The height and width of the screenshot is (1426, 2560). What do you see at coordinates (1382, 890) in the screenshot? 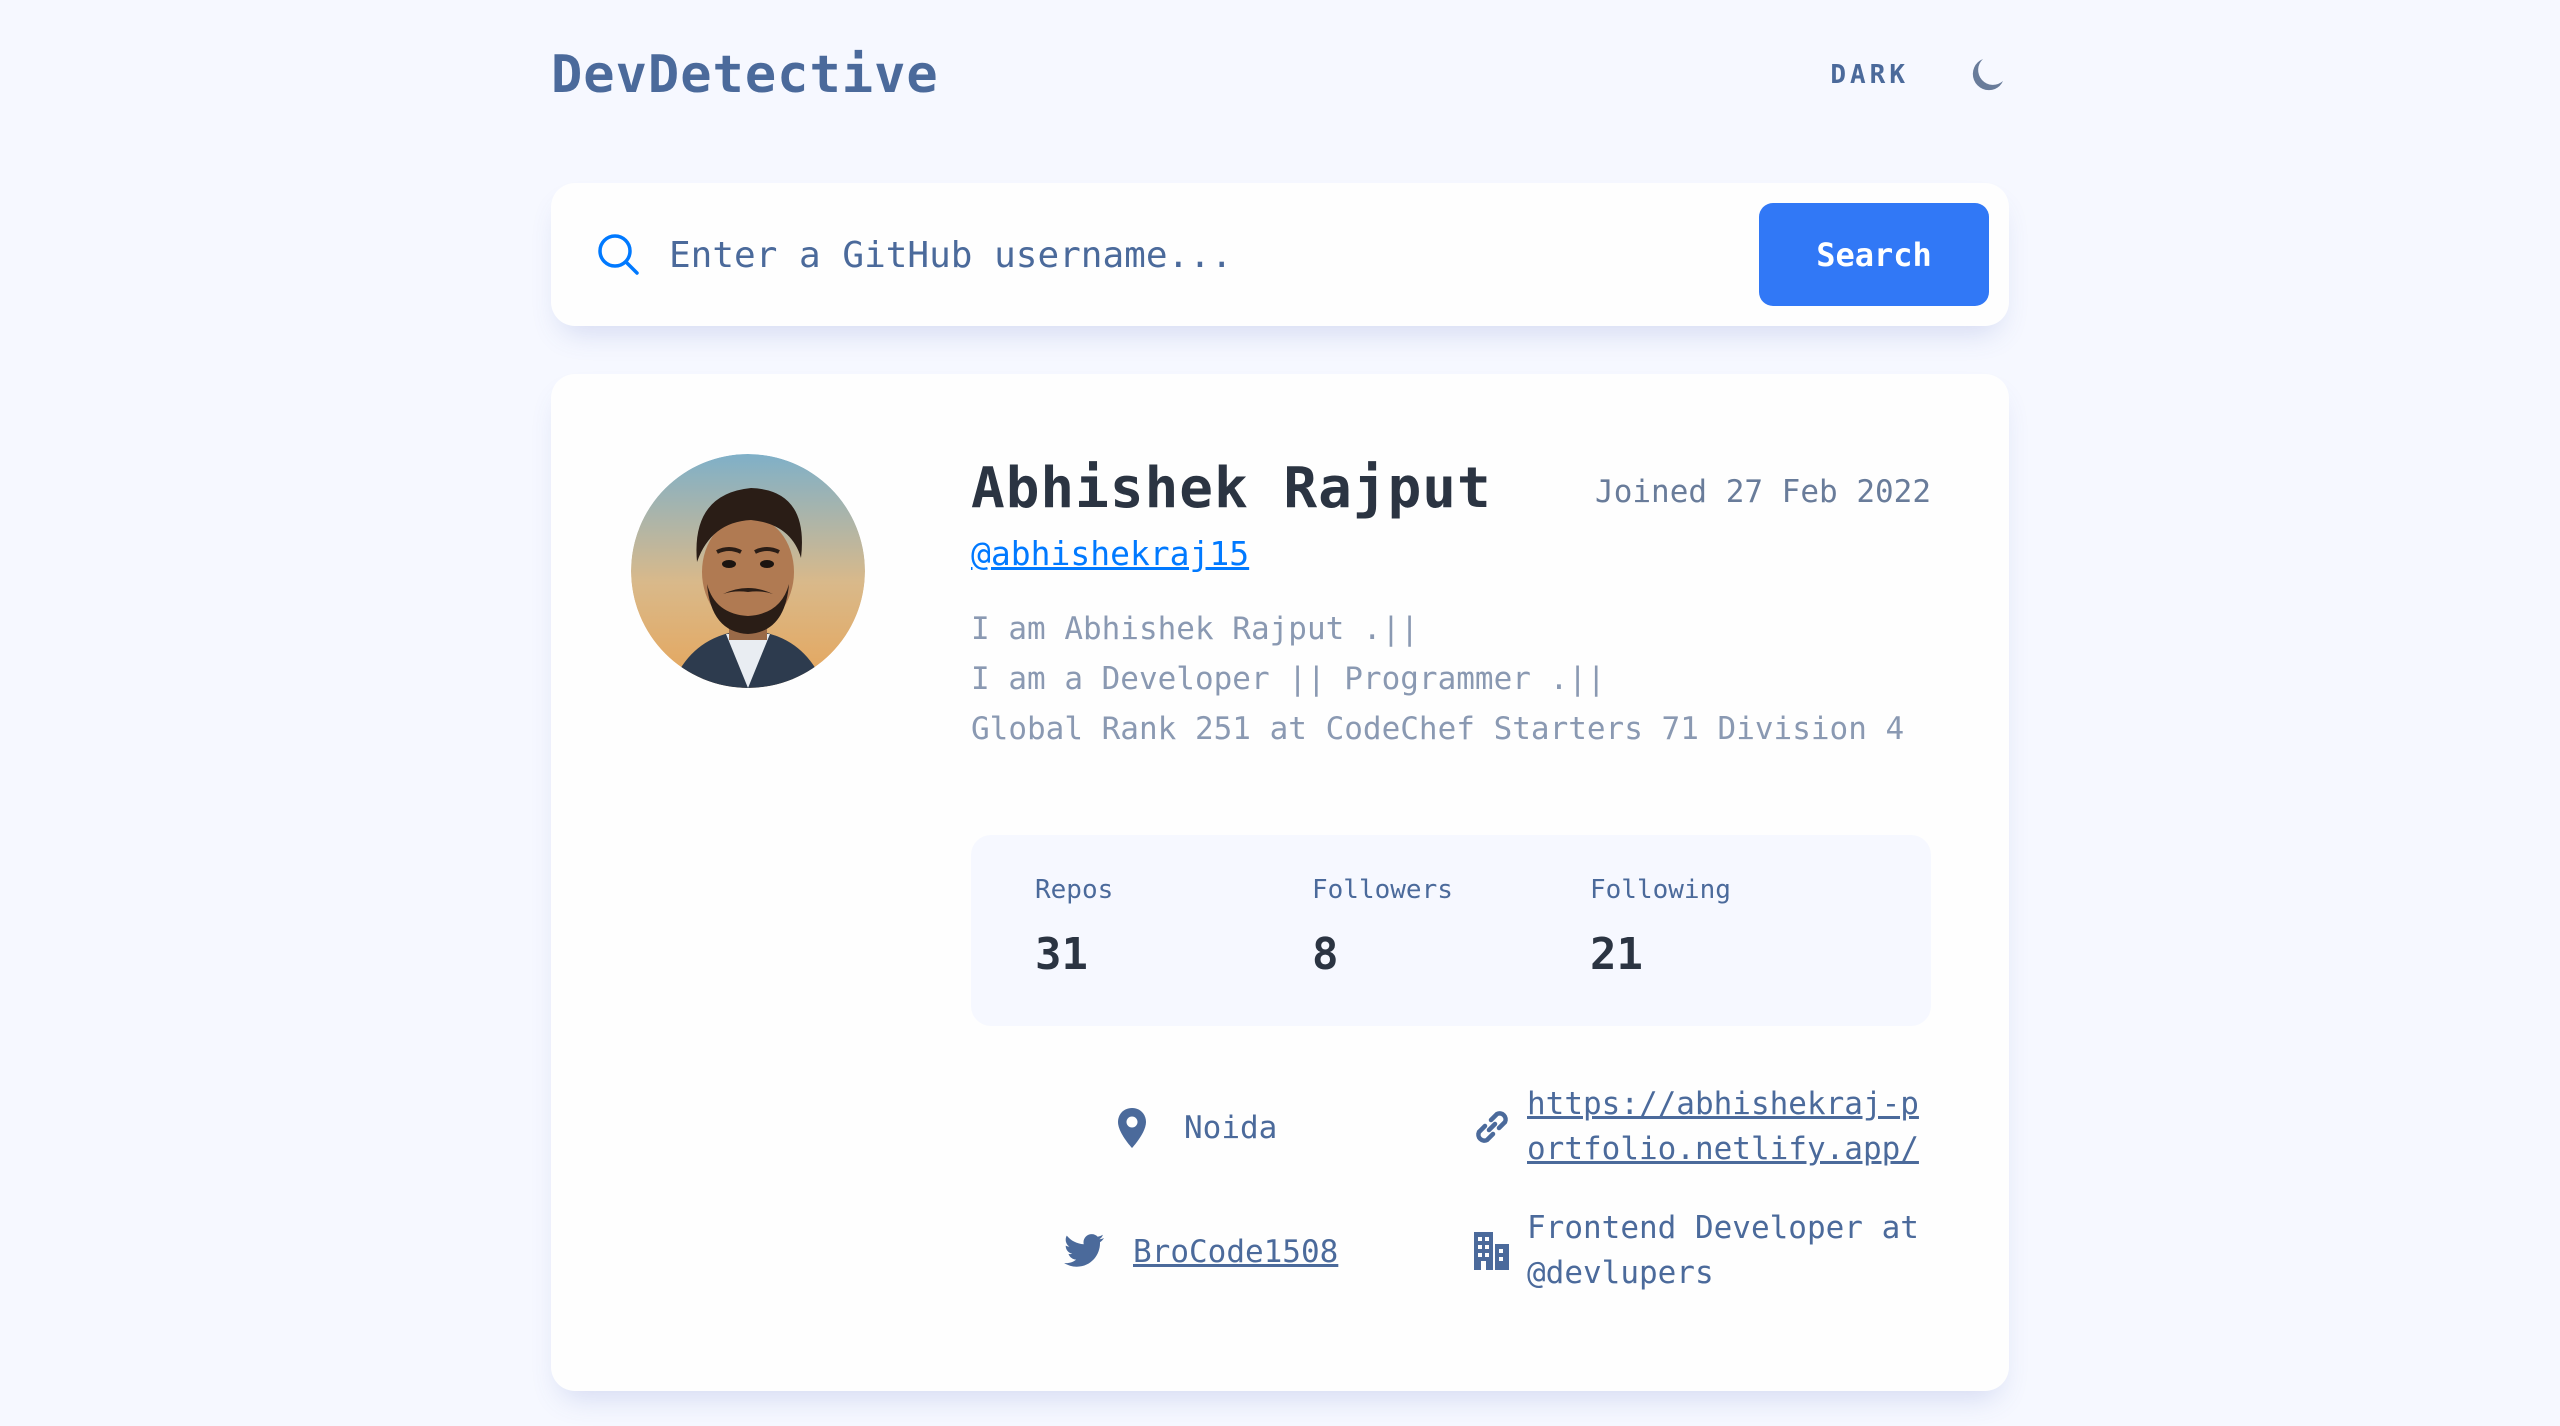
I see `stat-label: Followers` at bounding box center [1382, 890].